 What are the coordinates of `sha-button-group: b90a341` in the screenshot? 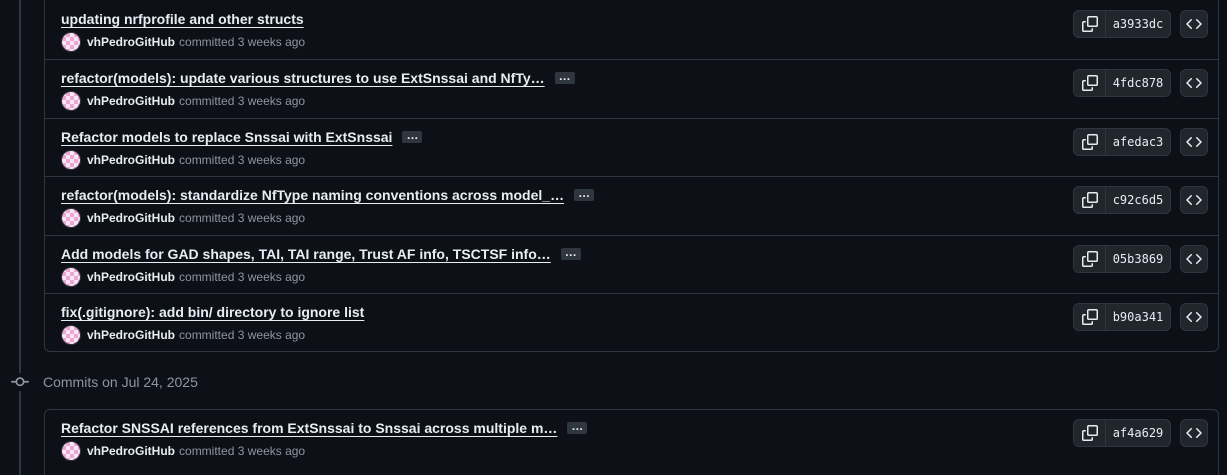 It's located at (1122, 317).